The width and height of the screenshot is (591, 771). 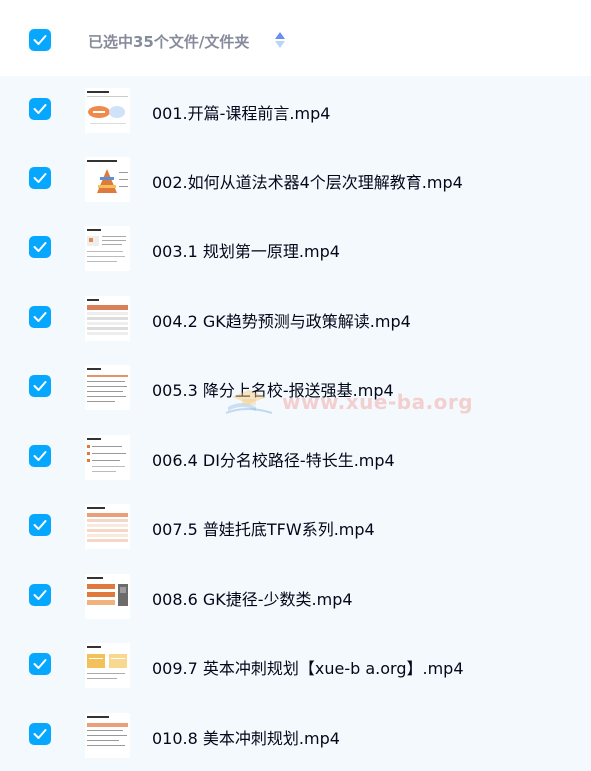 I want to click on file-name: 010.8 美本冲刺规划.mp4, so click(x=246, y=737).